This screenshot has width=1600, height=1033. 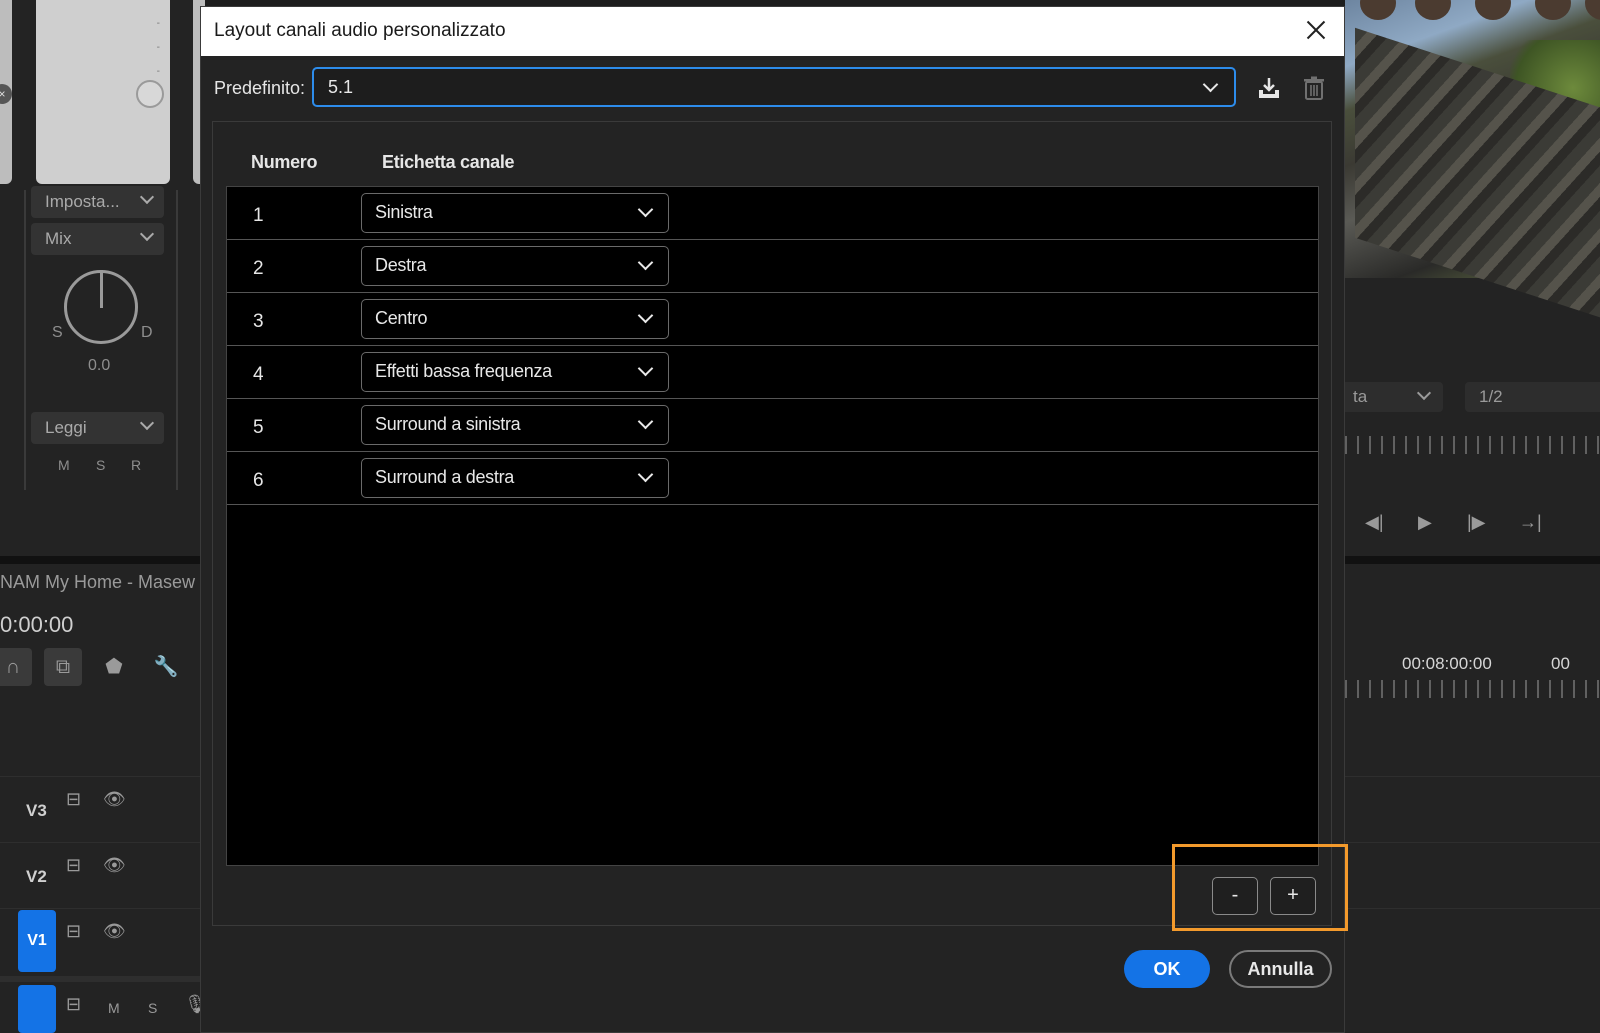 I want to click on close-icon: ×, so click(x=6, y=94).